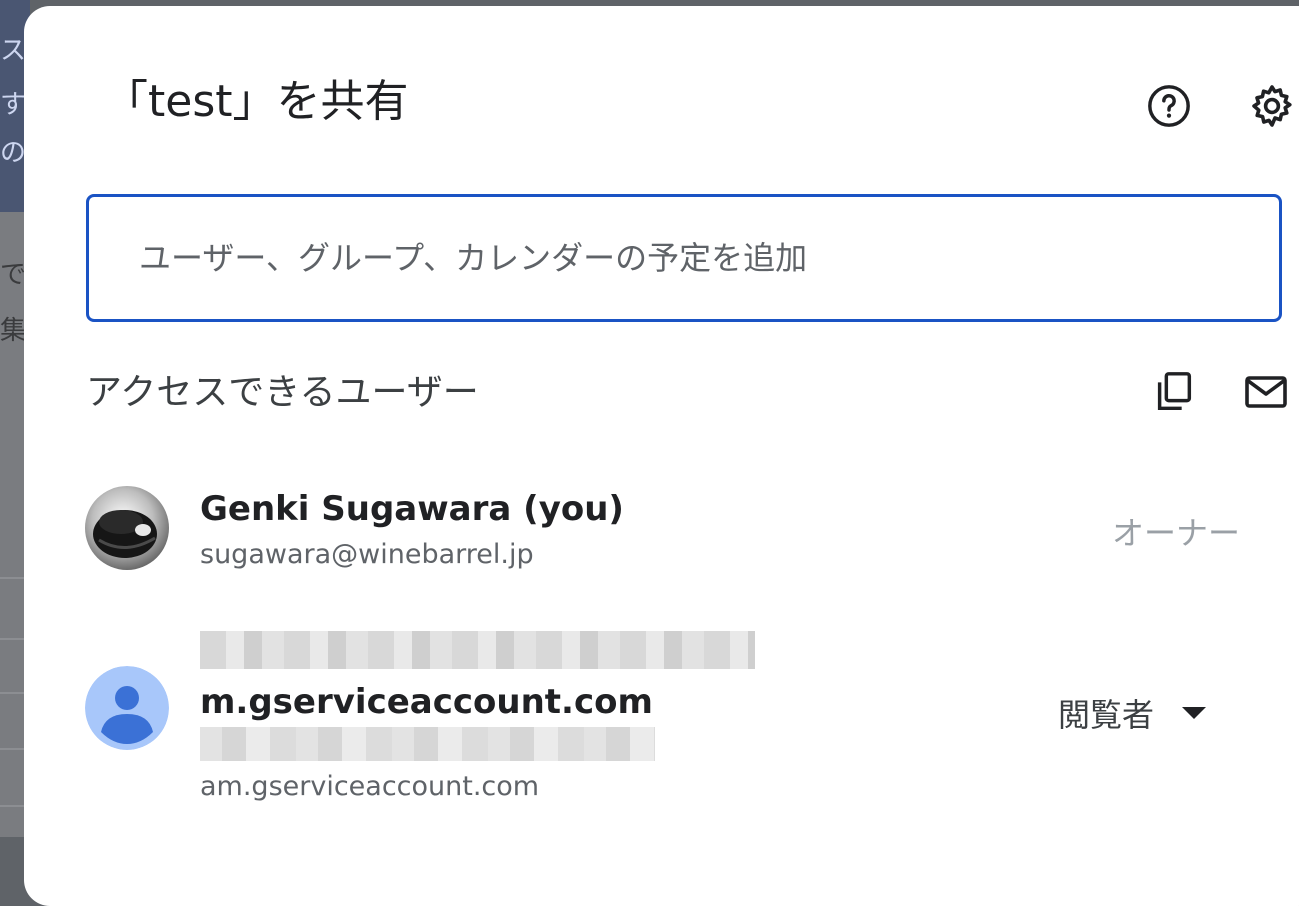  I want to click on settings-button, so click(1270, 106).